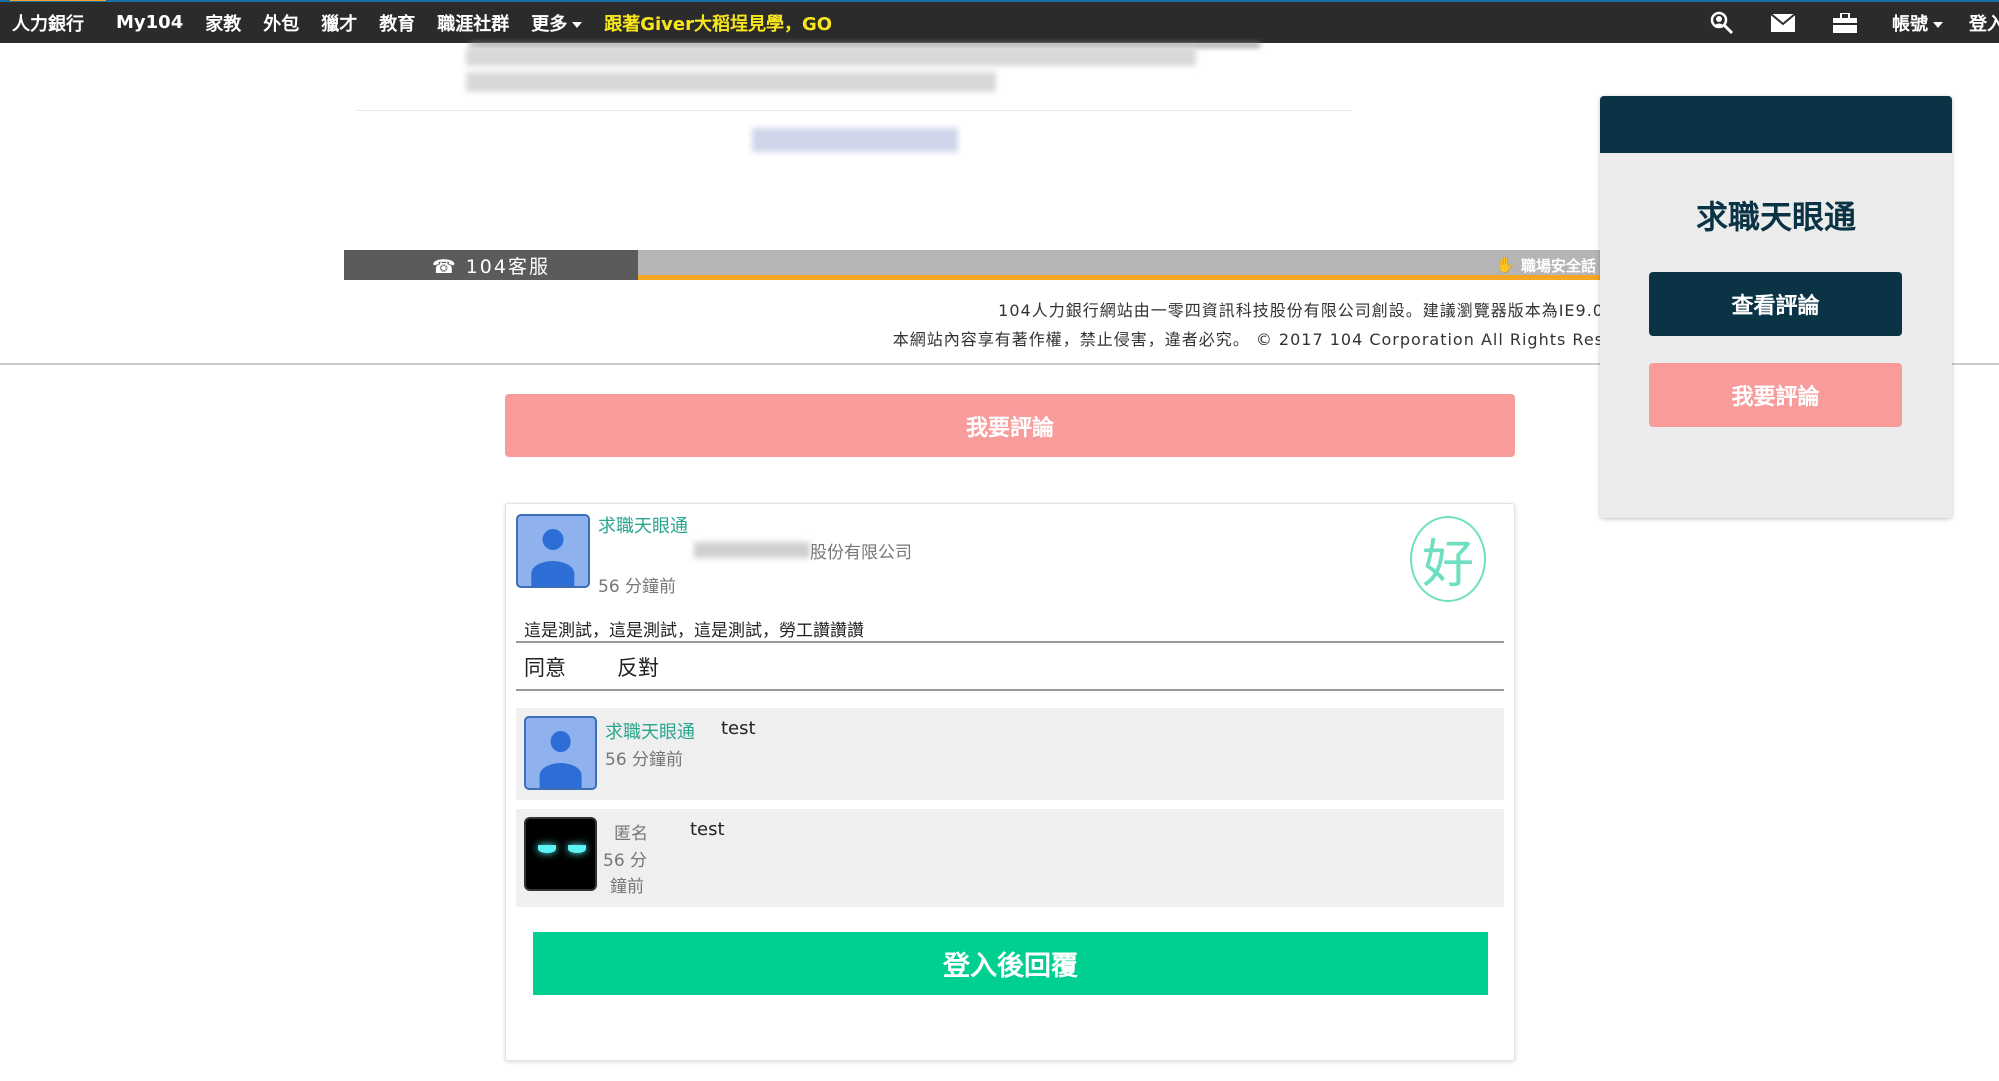 Image resolution: width=1999 pixels, height=1081 pixels. Describe the element at coordinates (638, 667) in the screenshot. I see `oppose-button: 反對` at that location.